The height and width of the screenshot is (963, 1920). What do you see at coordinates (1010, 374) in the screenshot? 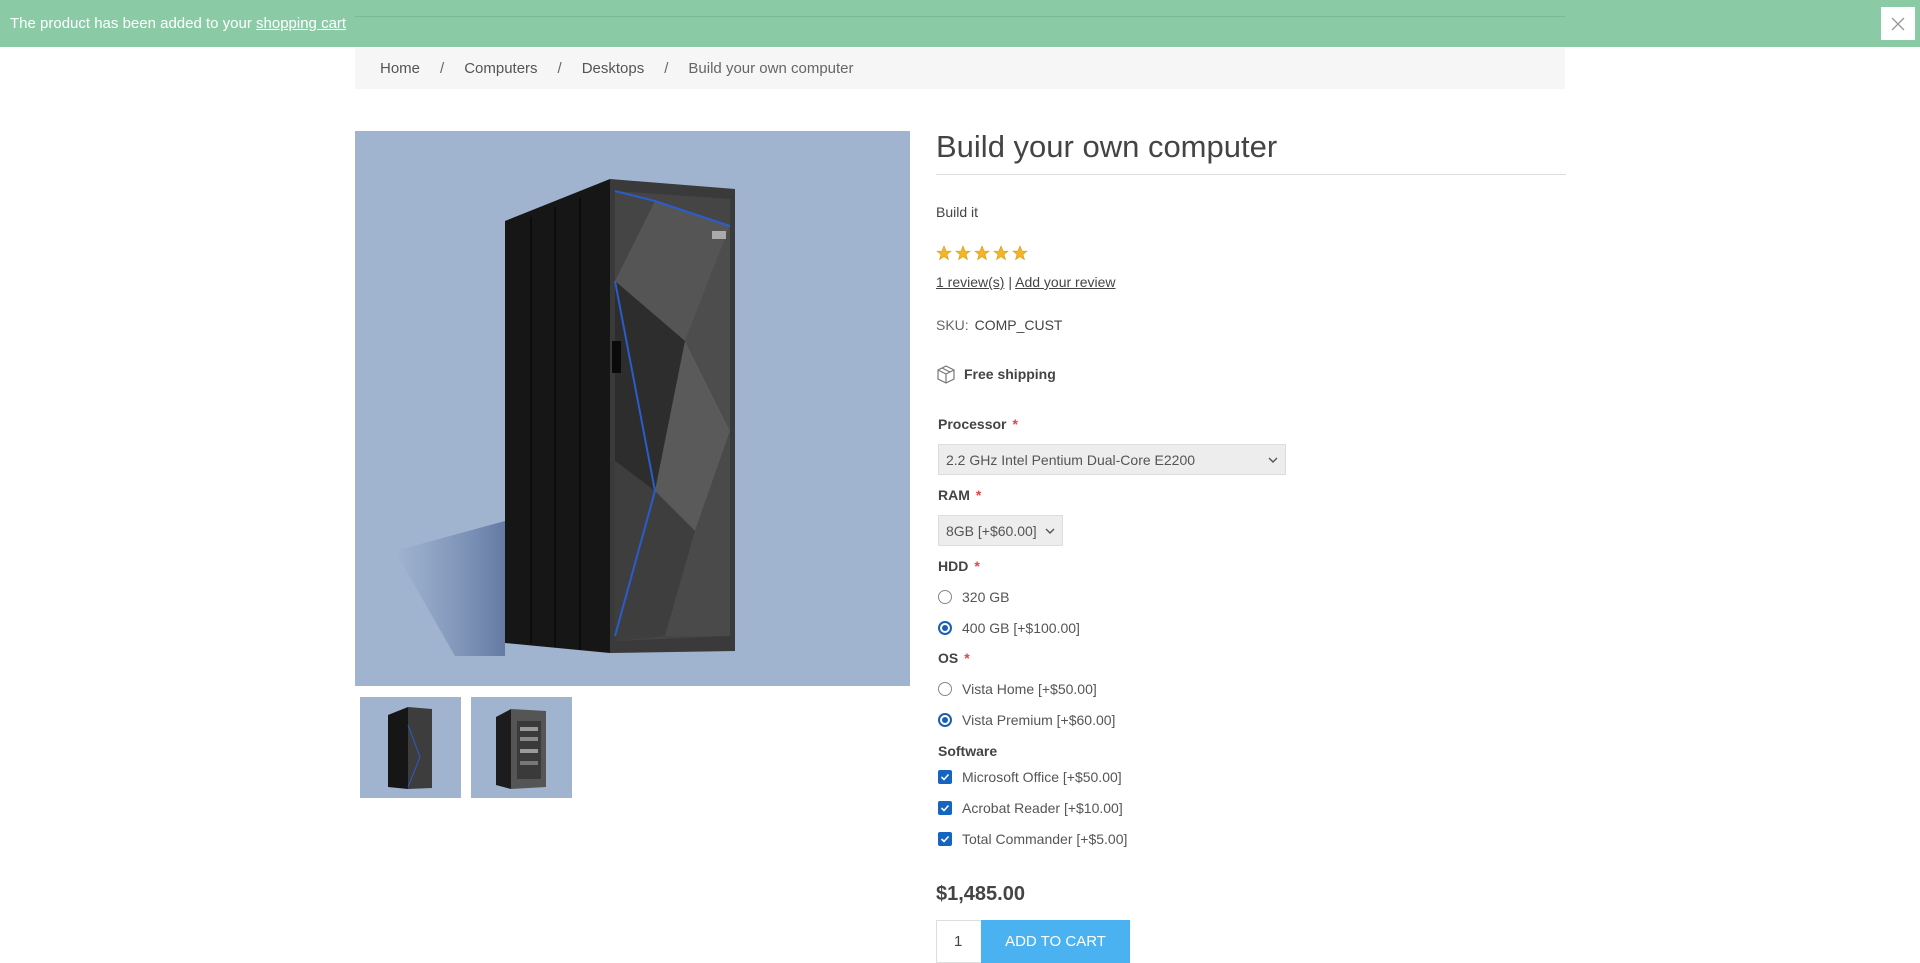
I see `shipping-label: Free shipping` at bounding box center [1010, 374].